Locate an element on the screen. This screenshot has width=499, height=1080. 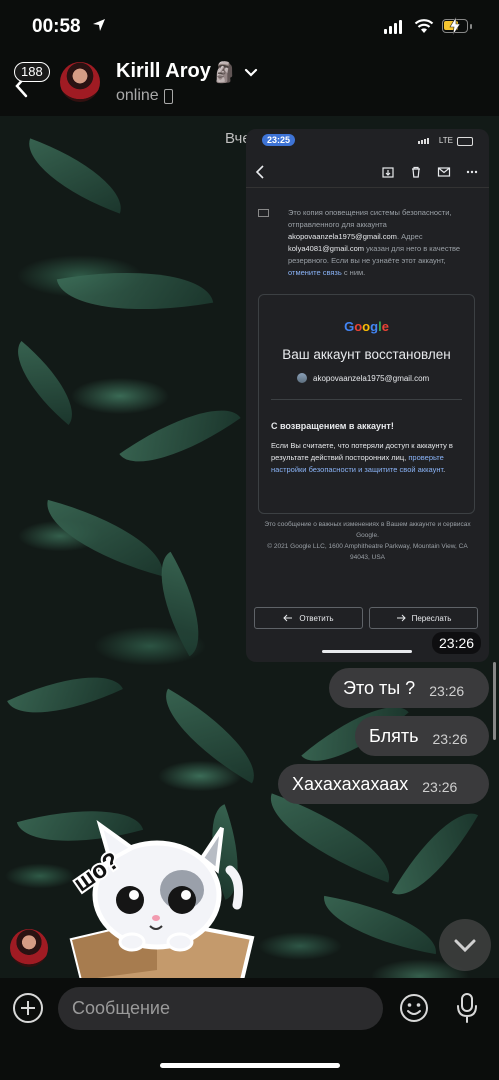
sender-avatar is located at coordinates (29, 948).